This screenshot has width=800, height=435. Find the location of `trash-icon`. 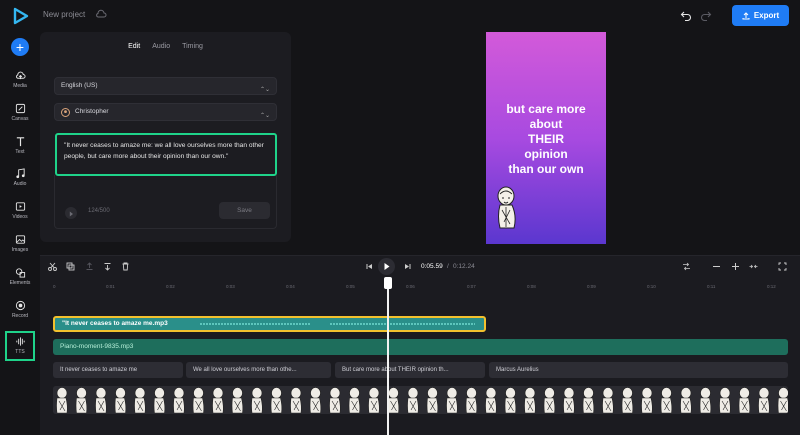

trash-icon is located at coordinates (125, 266).